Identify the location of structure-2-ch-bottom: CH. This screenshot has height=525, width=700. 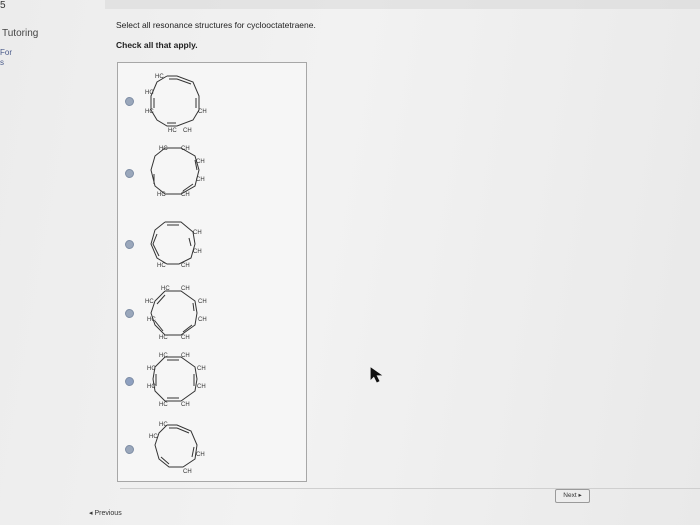
(185, 195).